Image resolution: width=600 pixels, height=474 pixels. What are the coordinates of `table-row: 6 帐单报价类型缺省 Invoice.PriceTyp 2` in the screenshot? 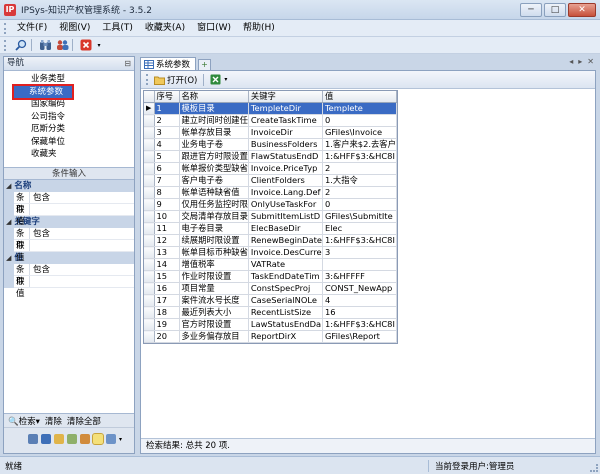 It's located at (270, 169).